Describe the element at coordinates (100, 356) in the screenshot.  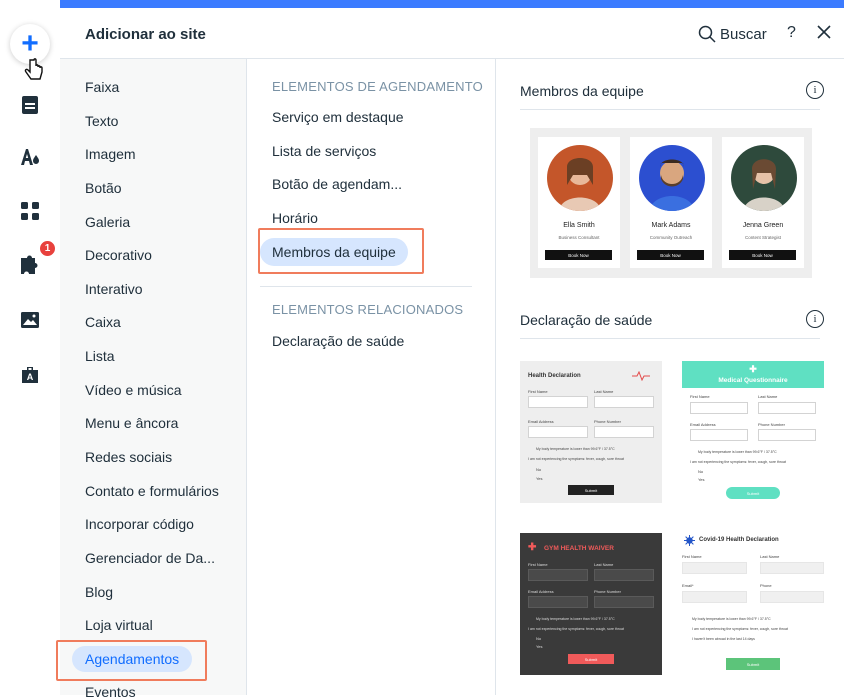
I see `category-lista: Lista` at that location.